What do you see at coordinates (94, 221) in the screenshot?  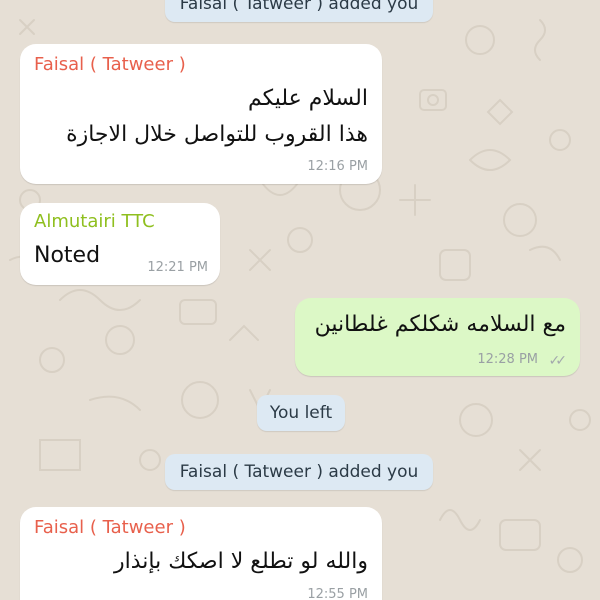 I see `message-sender-name: Almutairi TTC` at bounding box center [94, 221].